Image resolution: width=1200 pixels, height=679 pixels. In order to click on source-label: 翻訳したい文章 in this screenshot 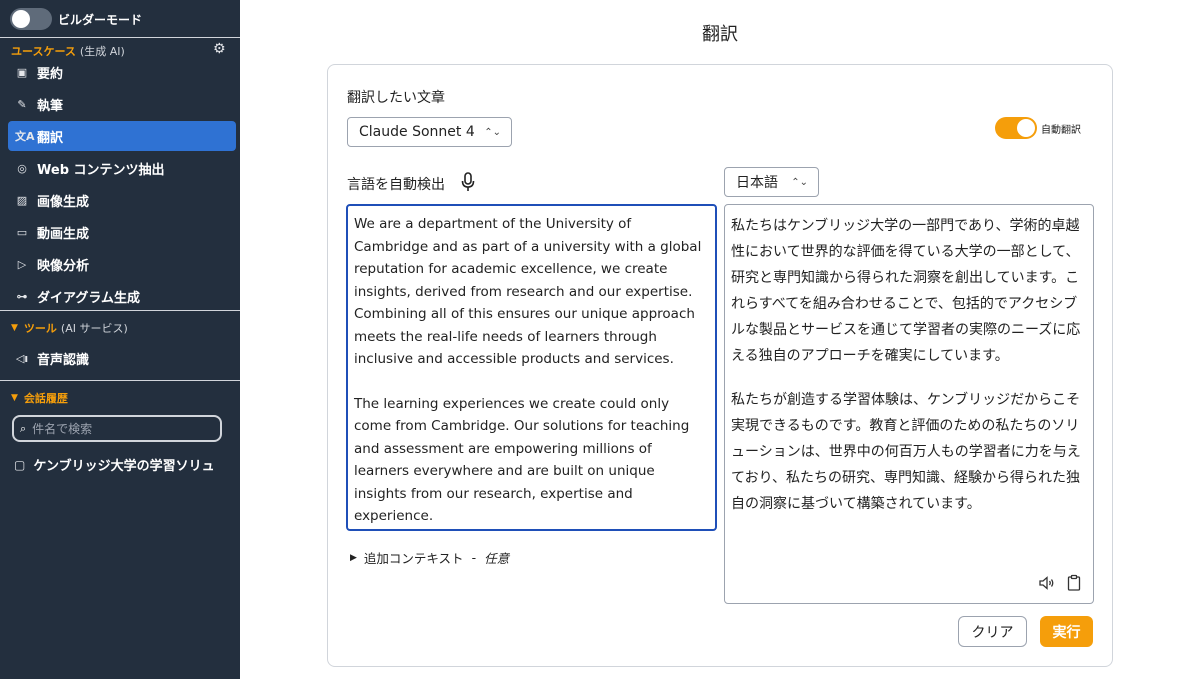, I will do `click(396, 98)`.